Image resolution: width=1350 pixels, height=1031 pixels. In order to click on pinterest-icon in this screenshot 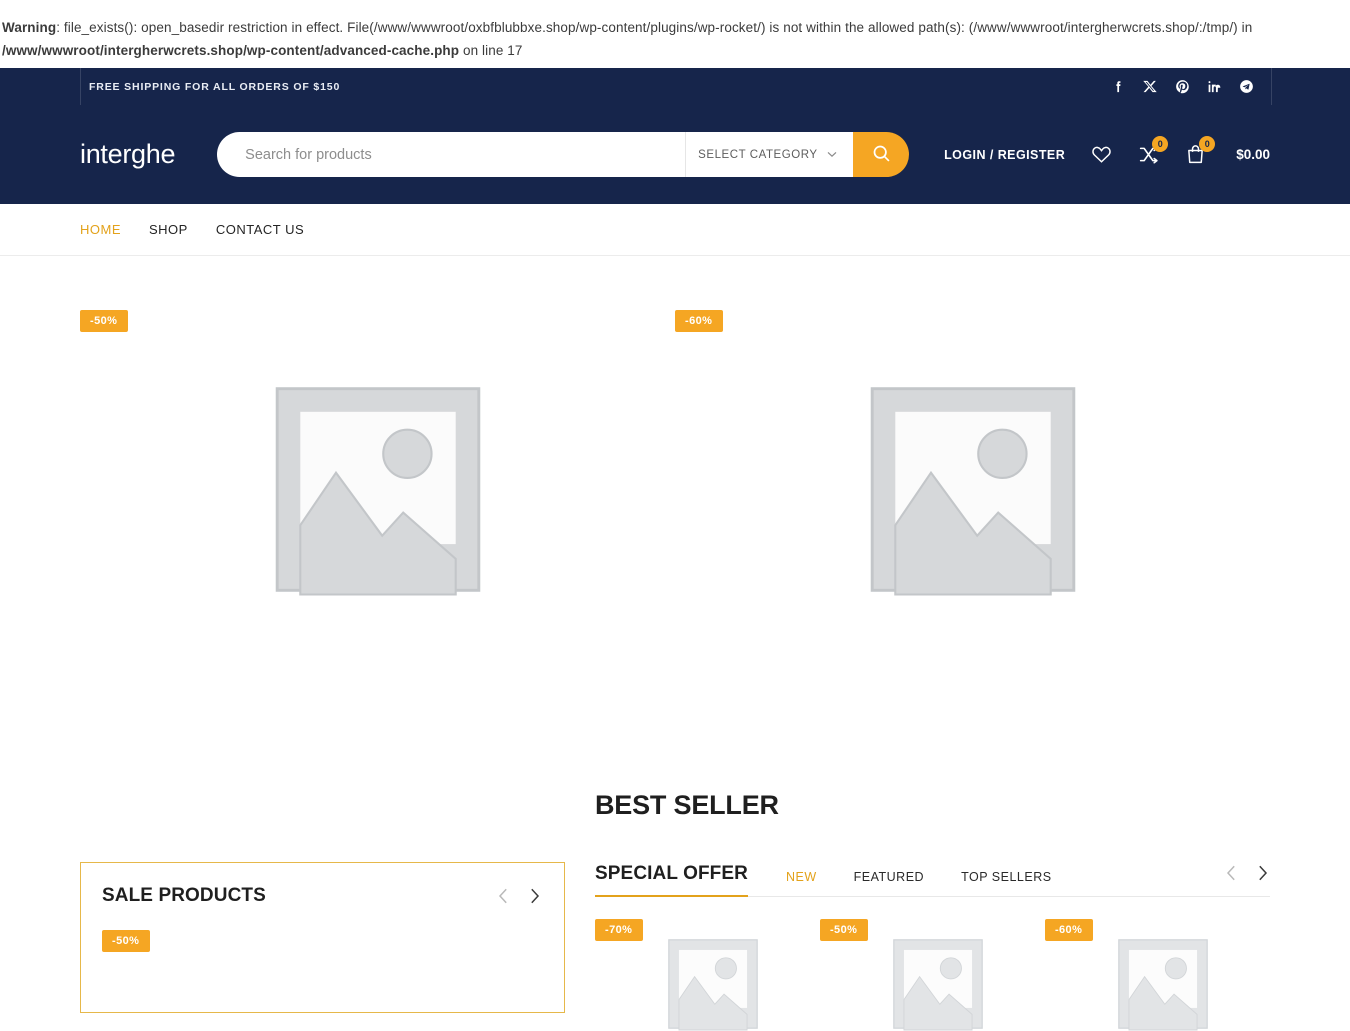, I will do `click(1182, 86)`.